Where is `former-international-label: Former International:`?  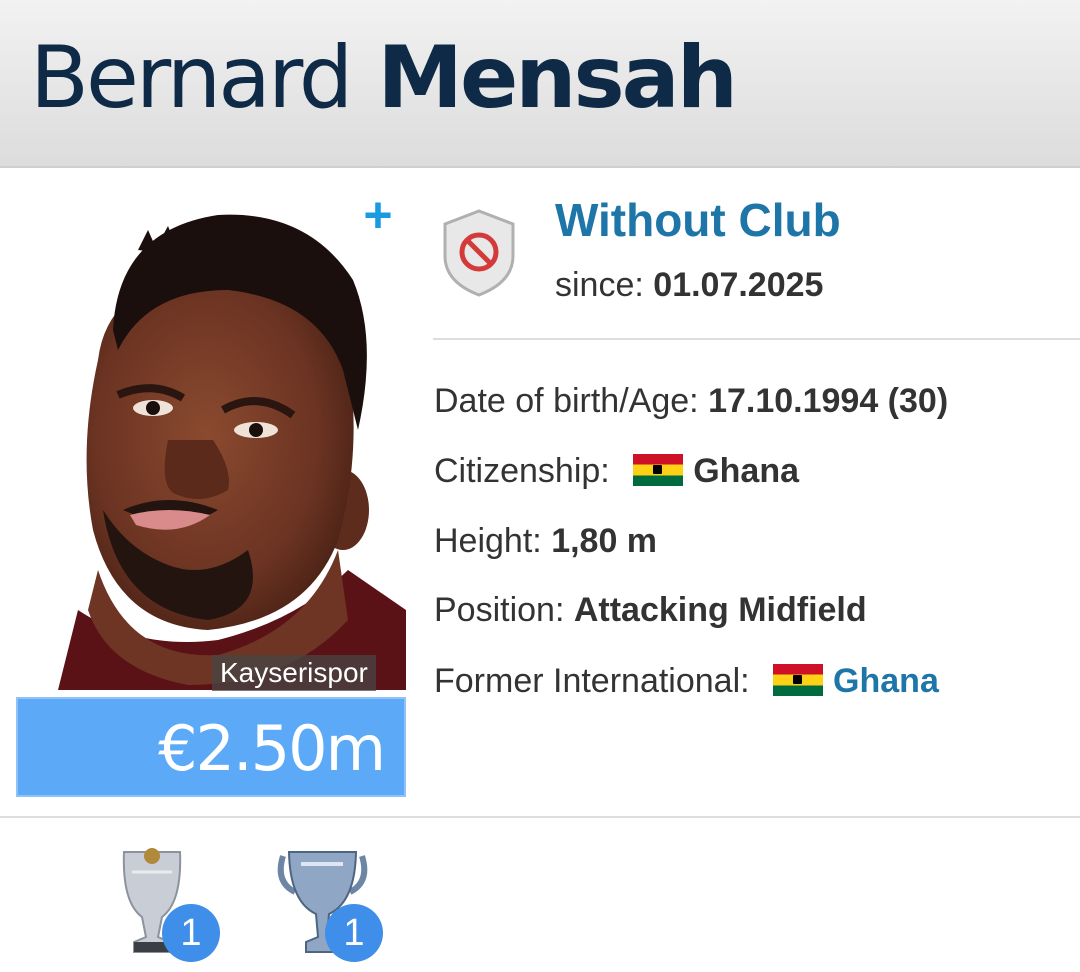
former-international-label: Former International: is located at coordinates (592, 681).